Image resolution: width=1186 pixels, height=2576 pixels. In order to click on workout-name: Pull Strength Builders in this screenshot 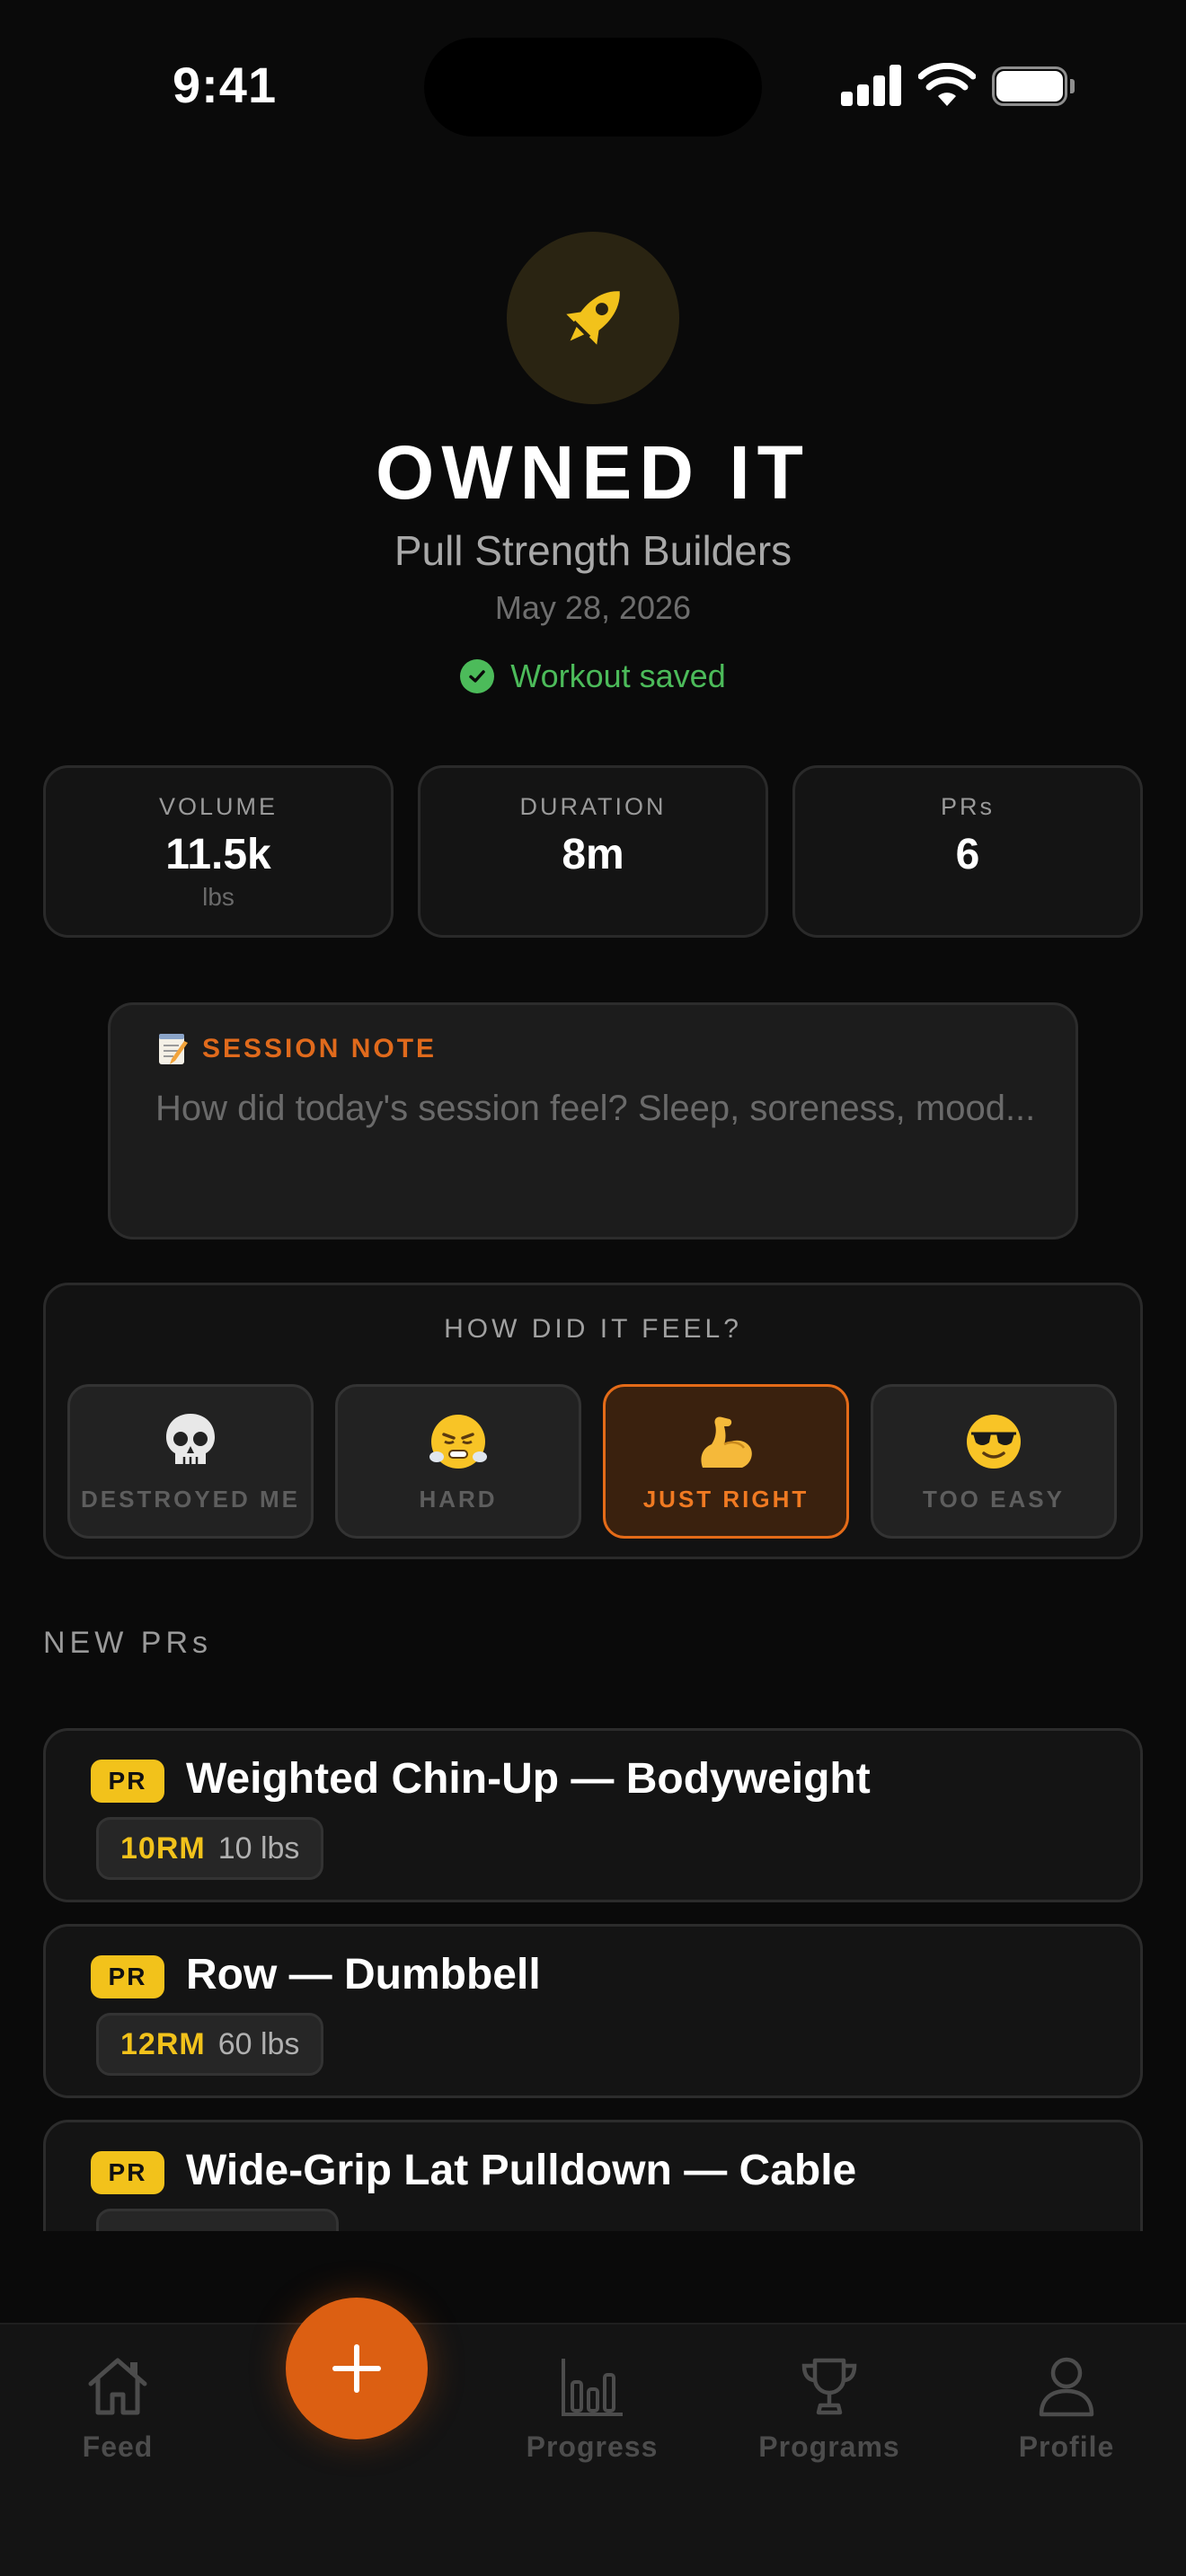, I will do `click(593, 550)`.